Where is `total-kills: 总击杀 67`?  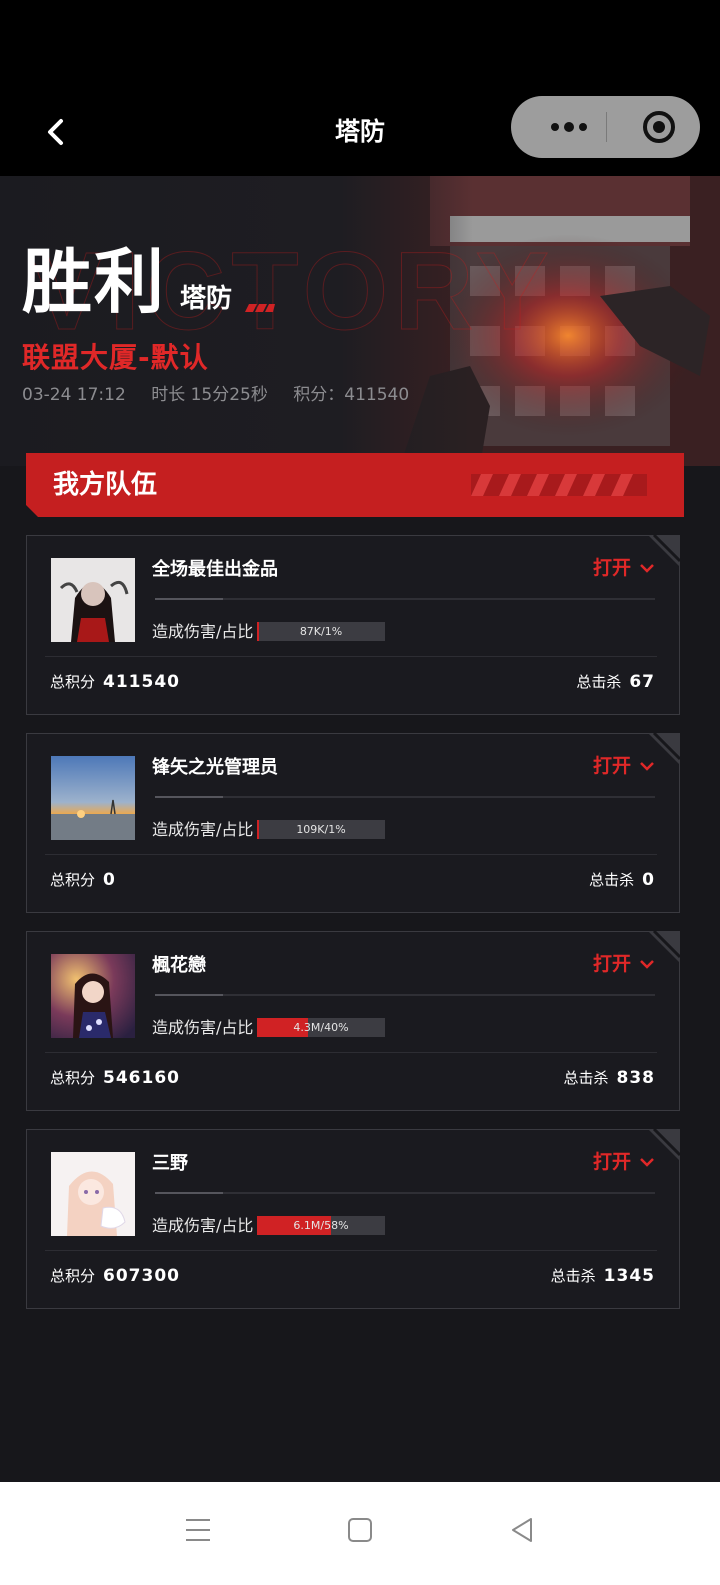 total-kills: 总击杀 67 is located at coordinates (615, 682).